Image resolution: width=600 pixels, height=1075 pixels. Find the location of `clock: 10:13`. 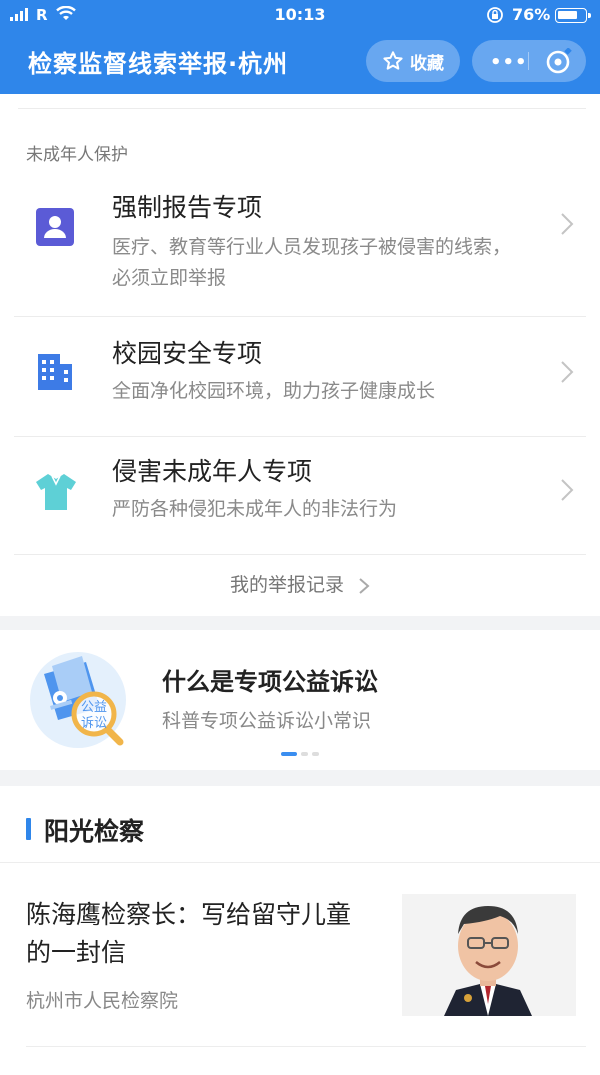

clock: 10:13 is located at coordinates (300, 14).